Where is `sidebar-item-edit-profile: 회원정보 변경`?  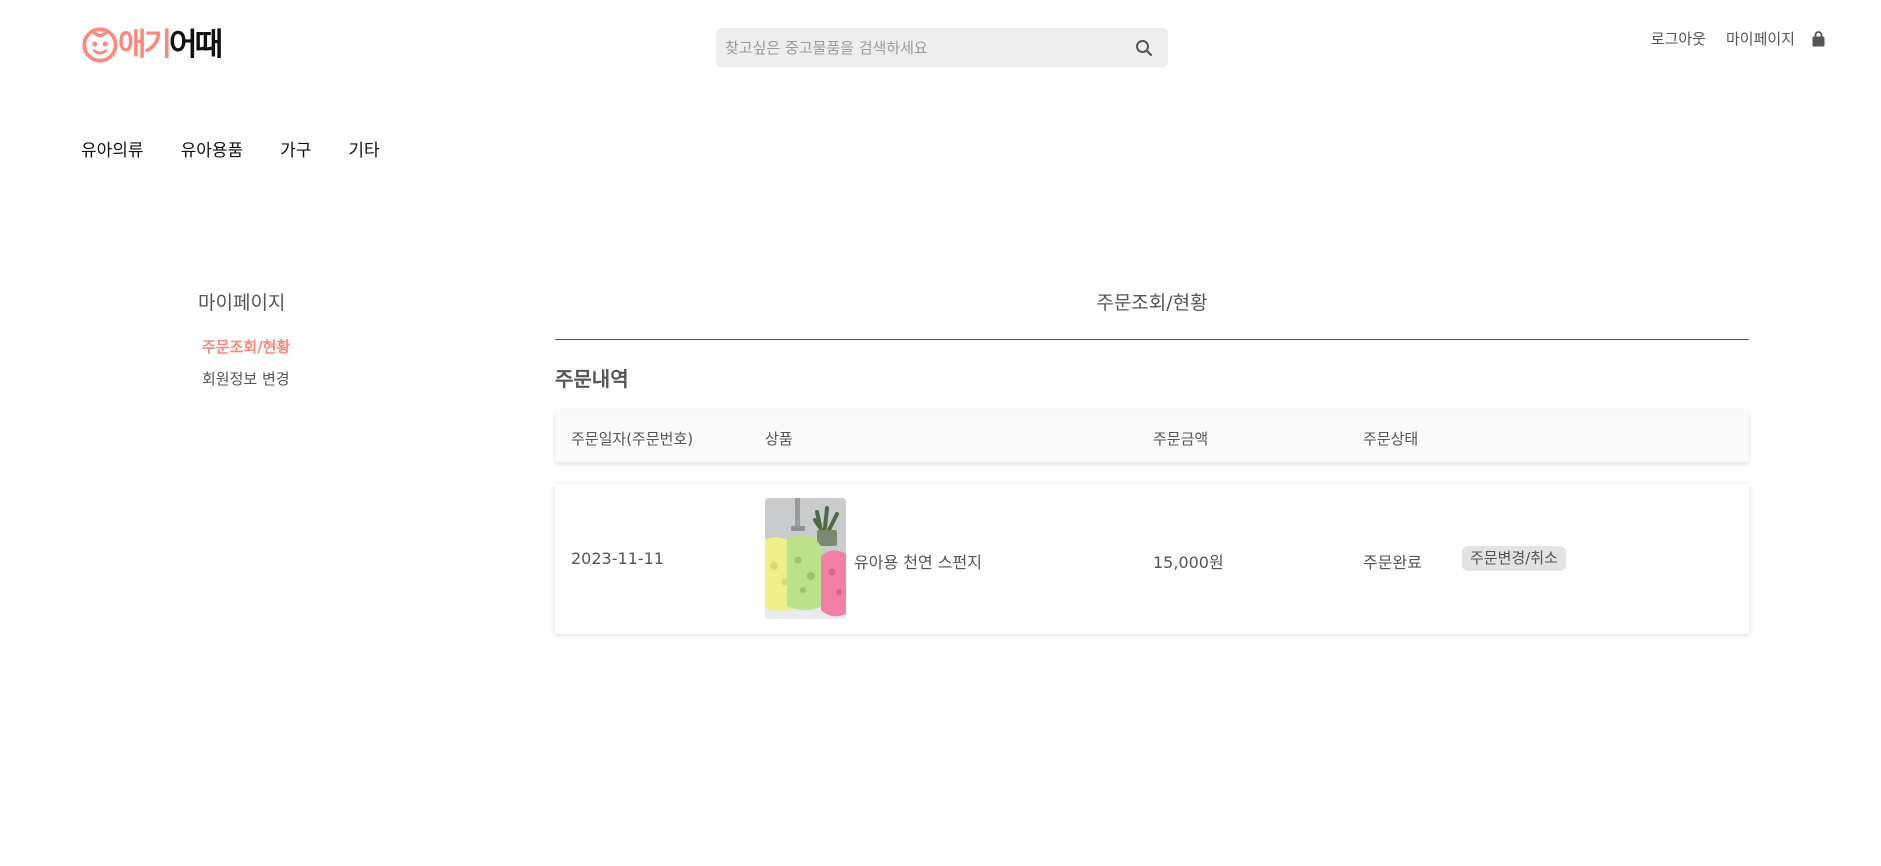 sidebar-item-edit-profile: 회원정보 변경 is located at coordinates (246, 378).